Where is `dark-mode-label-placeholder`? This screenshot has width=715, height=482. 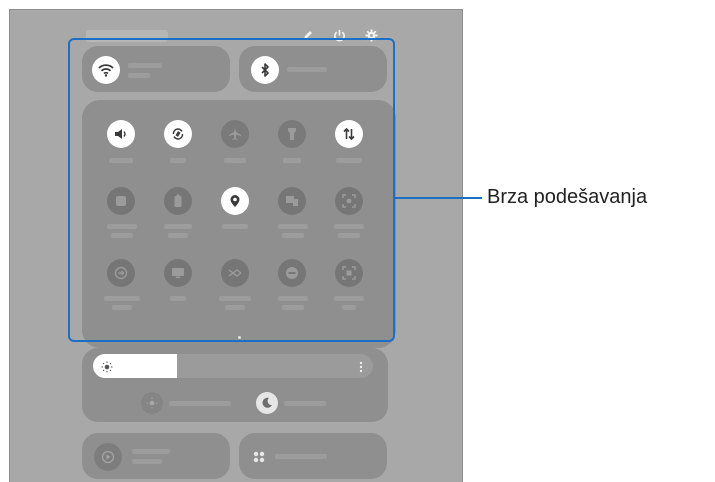
dark-mode-label-placeholder is located at coordinates (305, 403).